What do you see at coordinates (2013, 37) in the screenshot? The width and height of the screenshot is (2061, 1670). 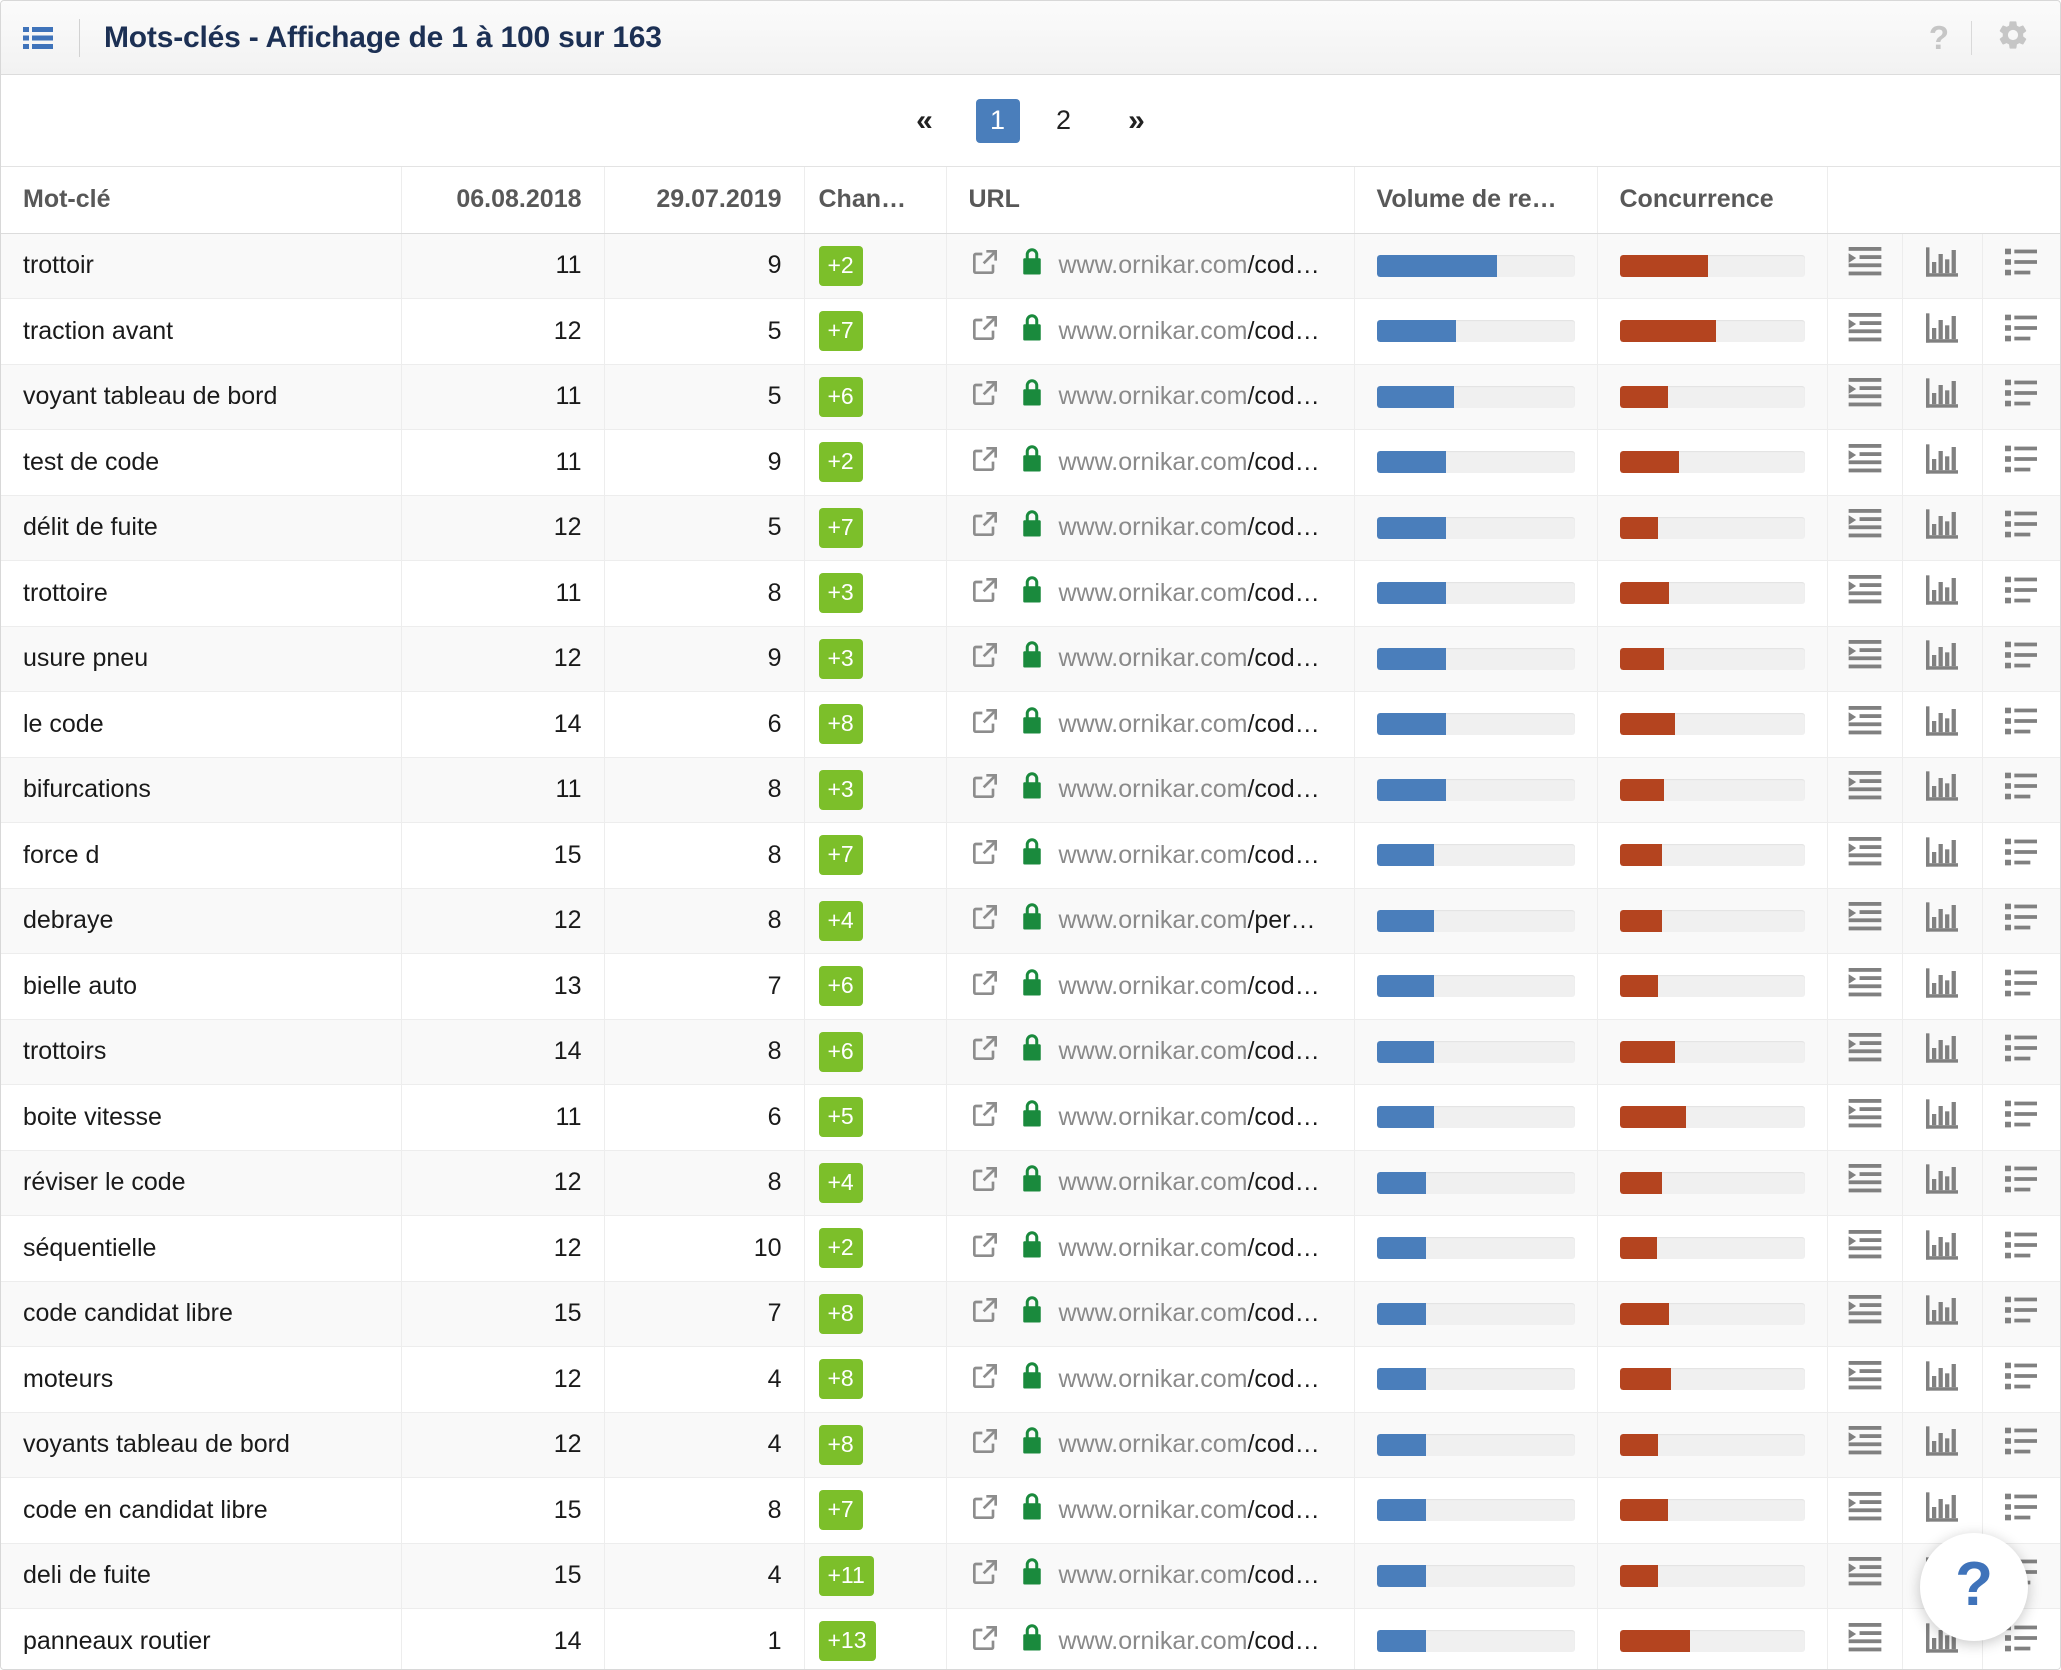 I see `gear-icon` at bounding box center [2013, 37].